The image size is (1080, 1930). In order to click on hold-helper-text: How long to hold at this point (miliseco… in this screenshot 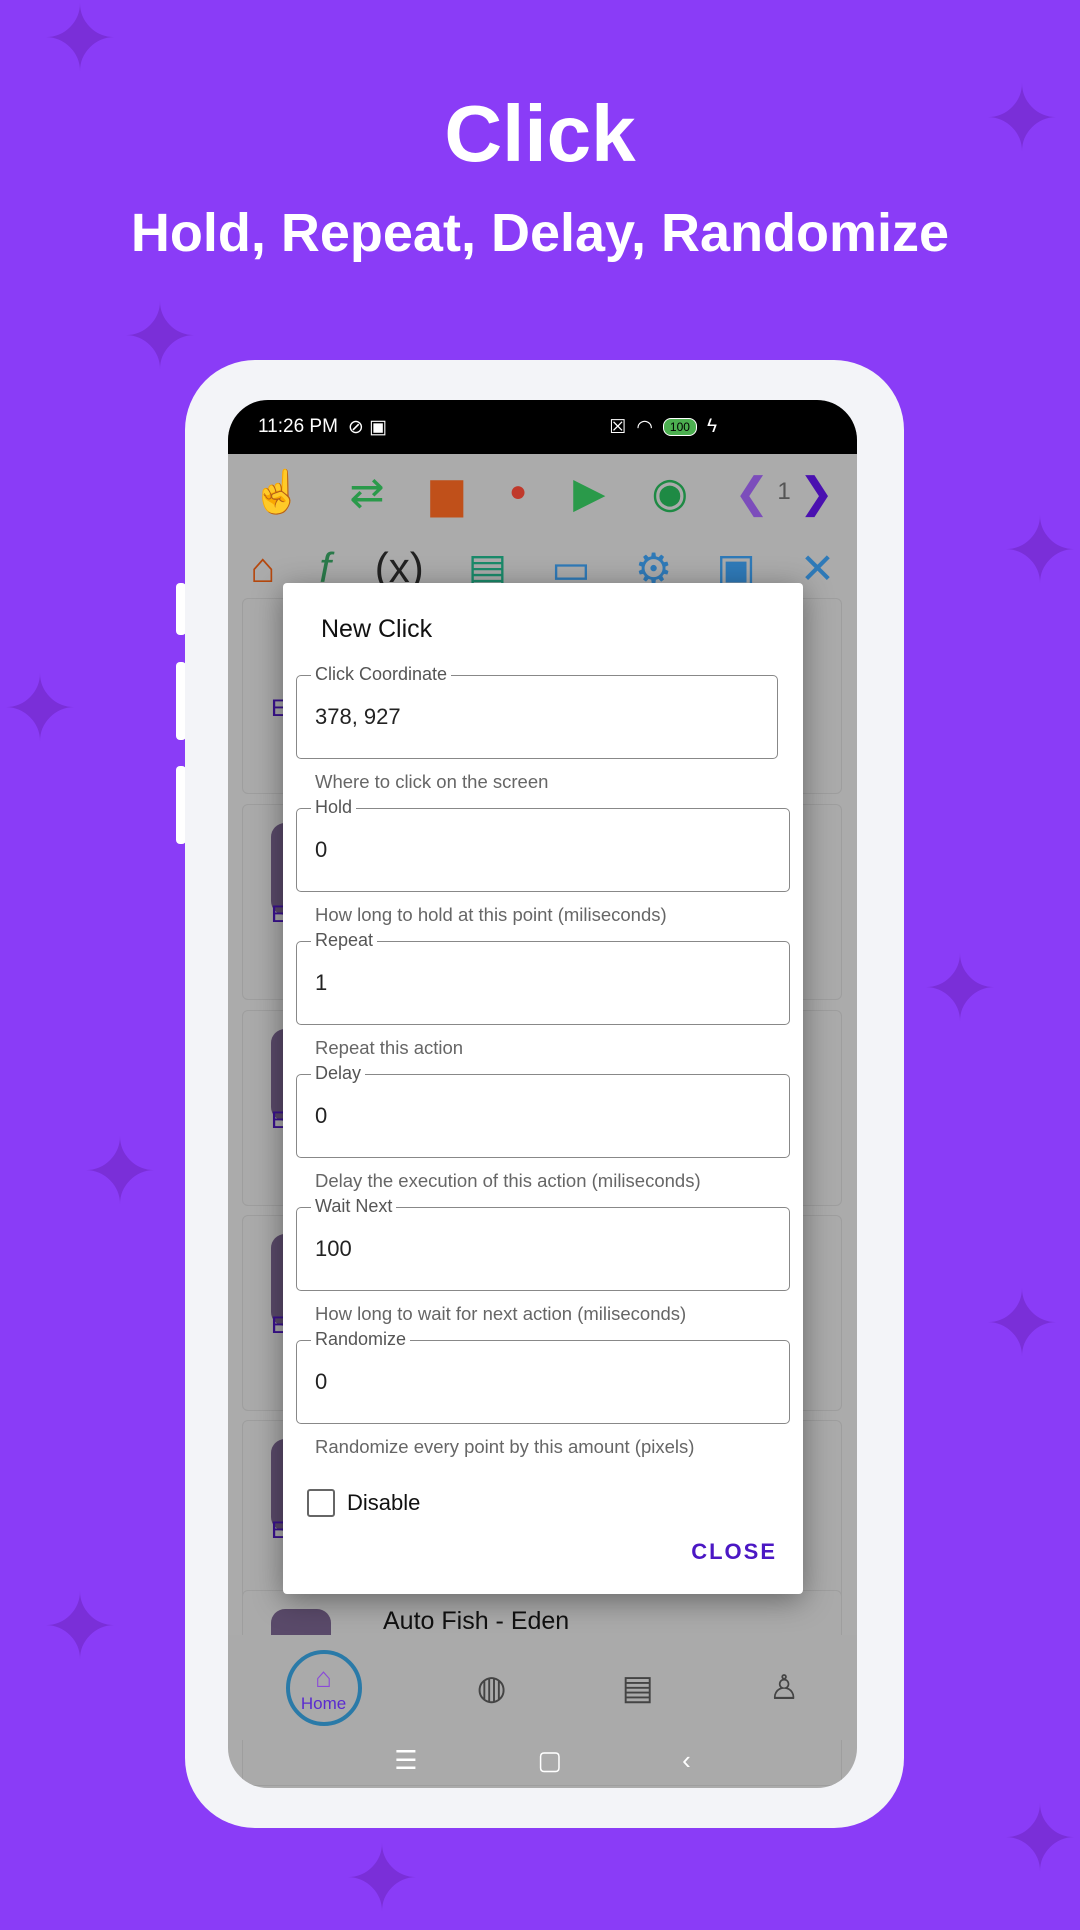, I will do `click(491, 914)`.